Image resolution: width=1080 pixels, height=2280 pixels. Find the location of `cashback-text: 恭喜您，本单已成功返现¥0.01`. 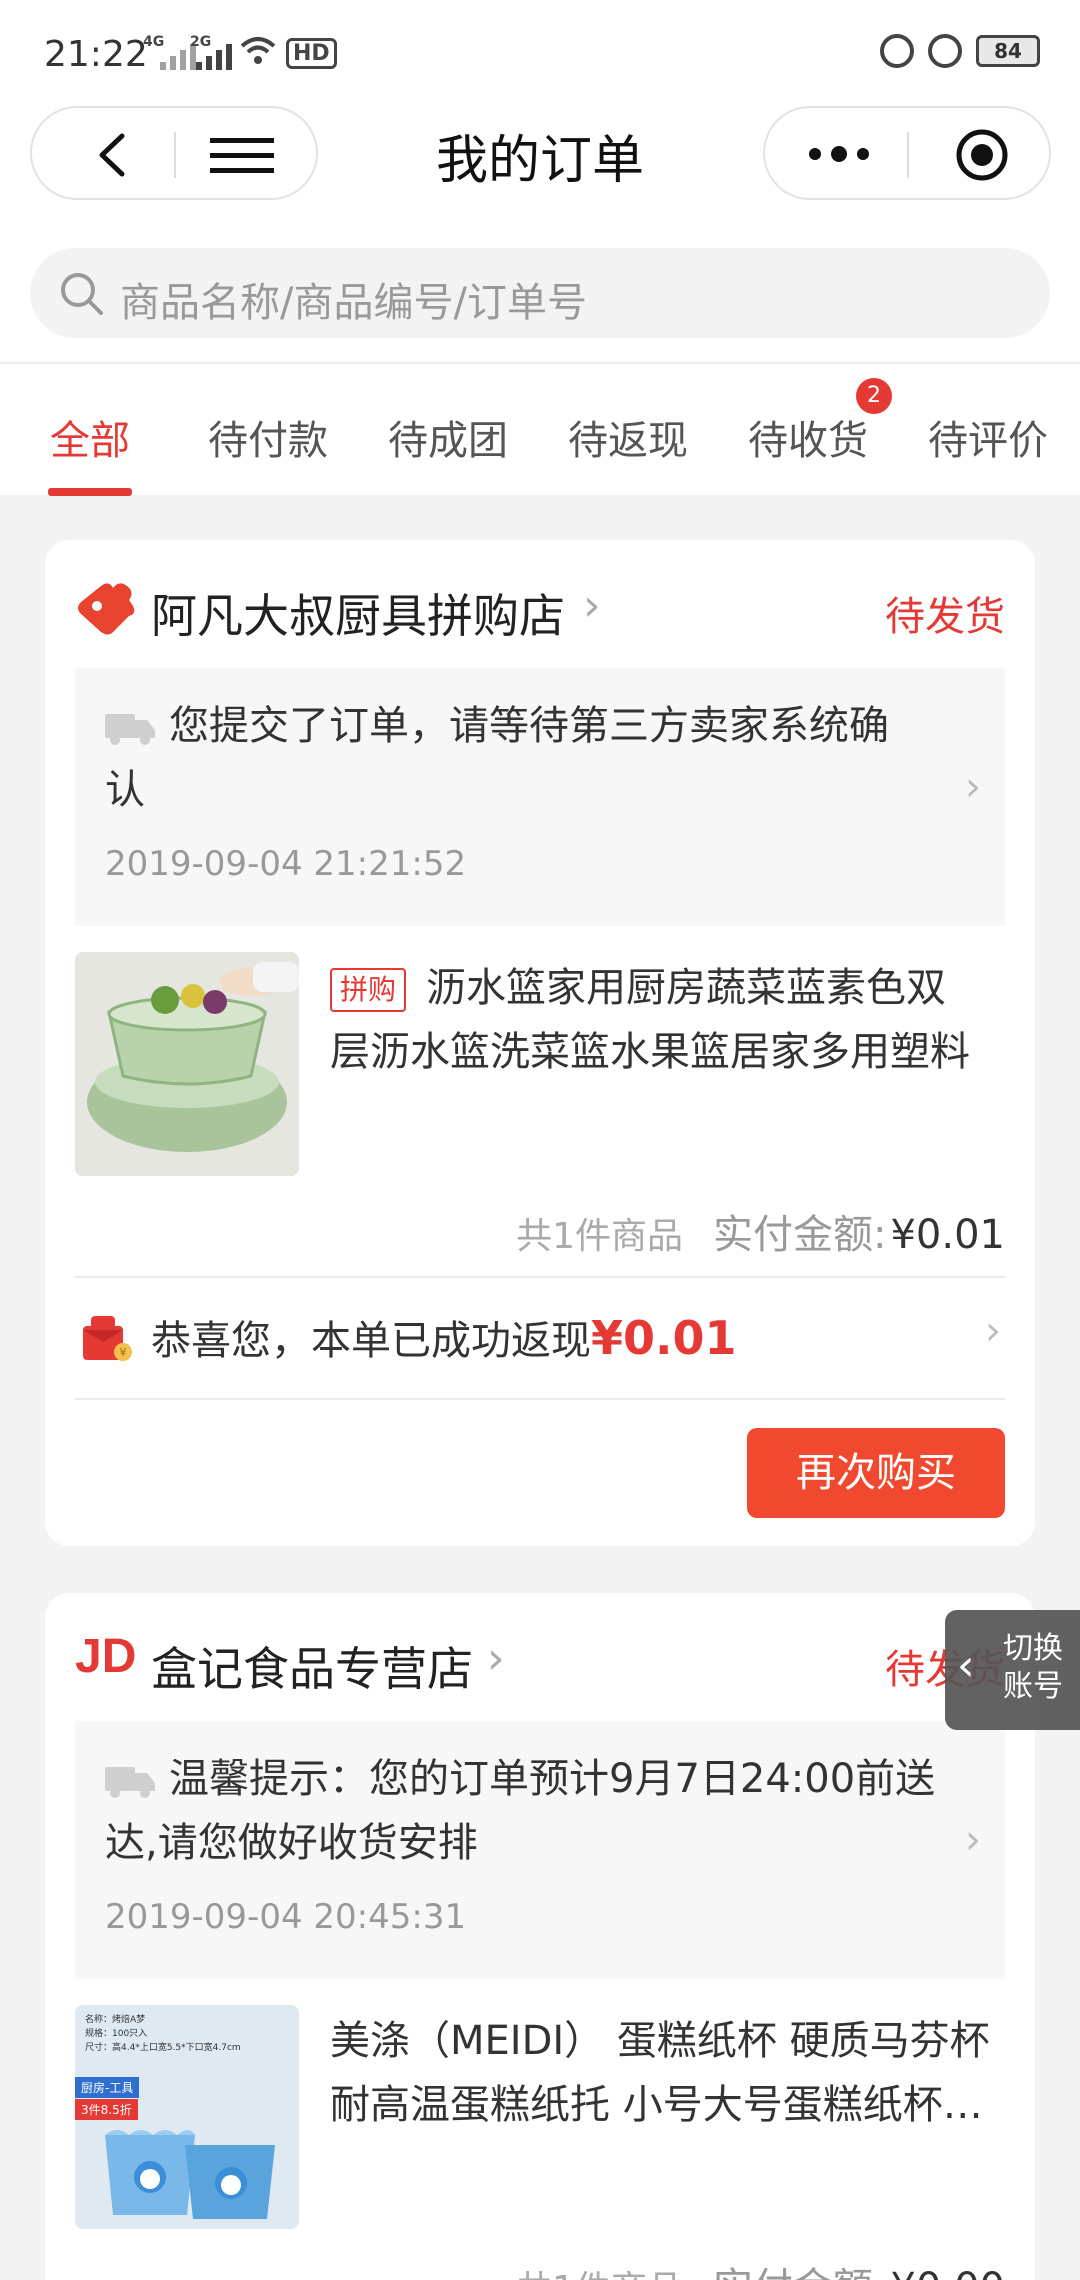

cashback-text: 恭喜您，本单已成功返现¥0.01 is located at coordinates (444, 1337).